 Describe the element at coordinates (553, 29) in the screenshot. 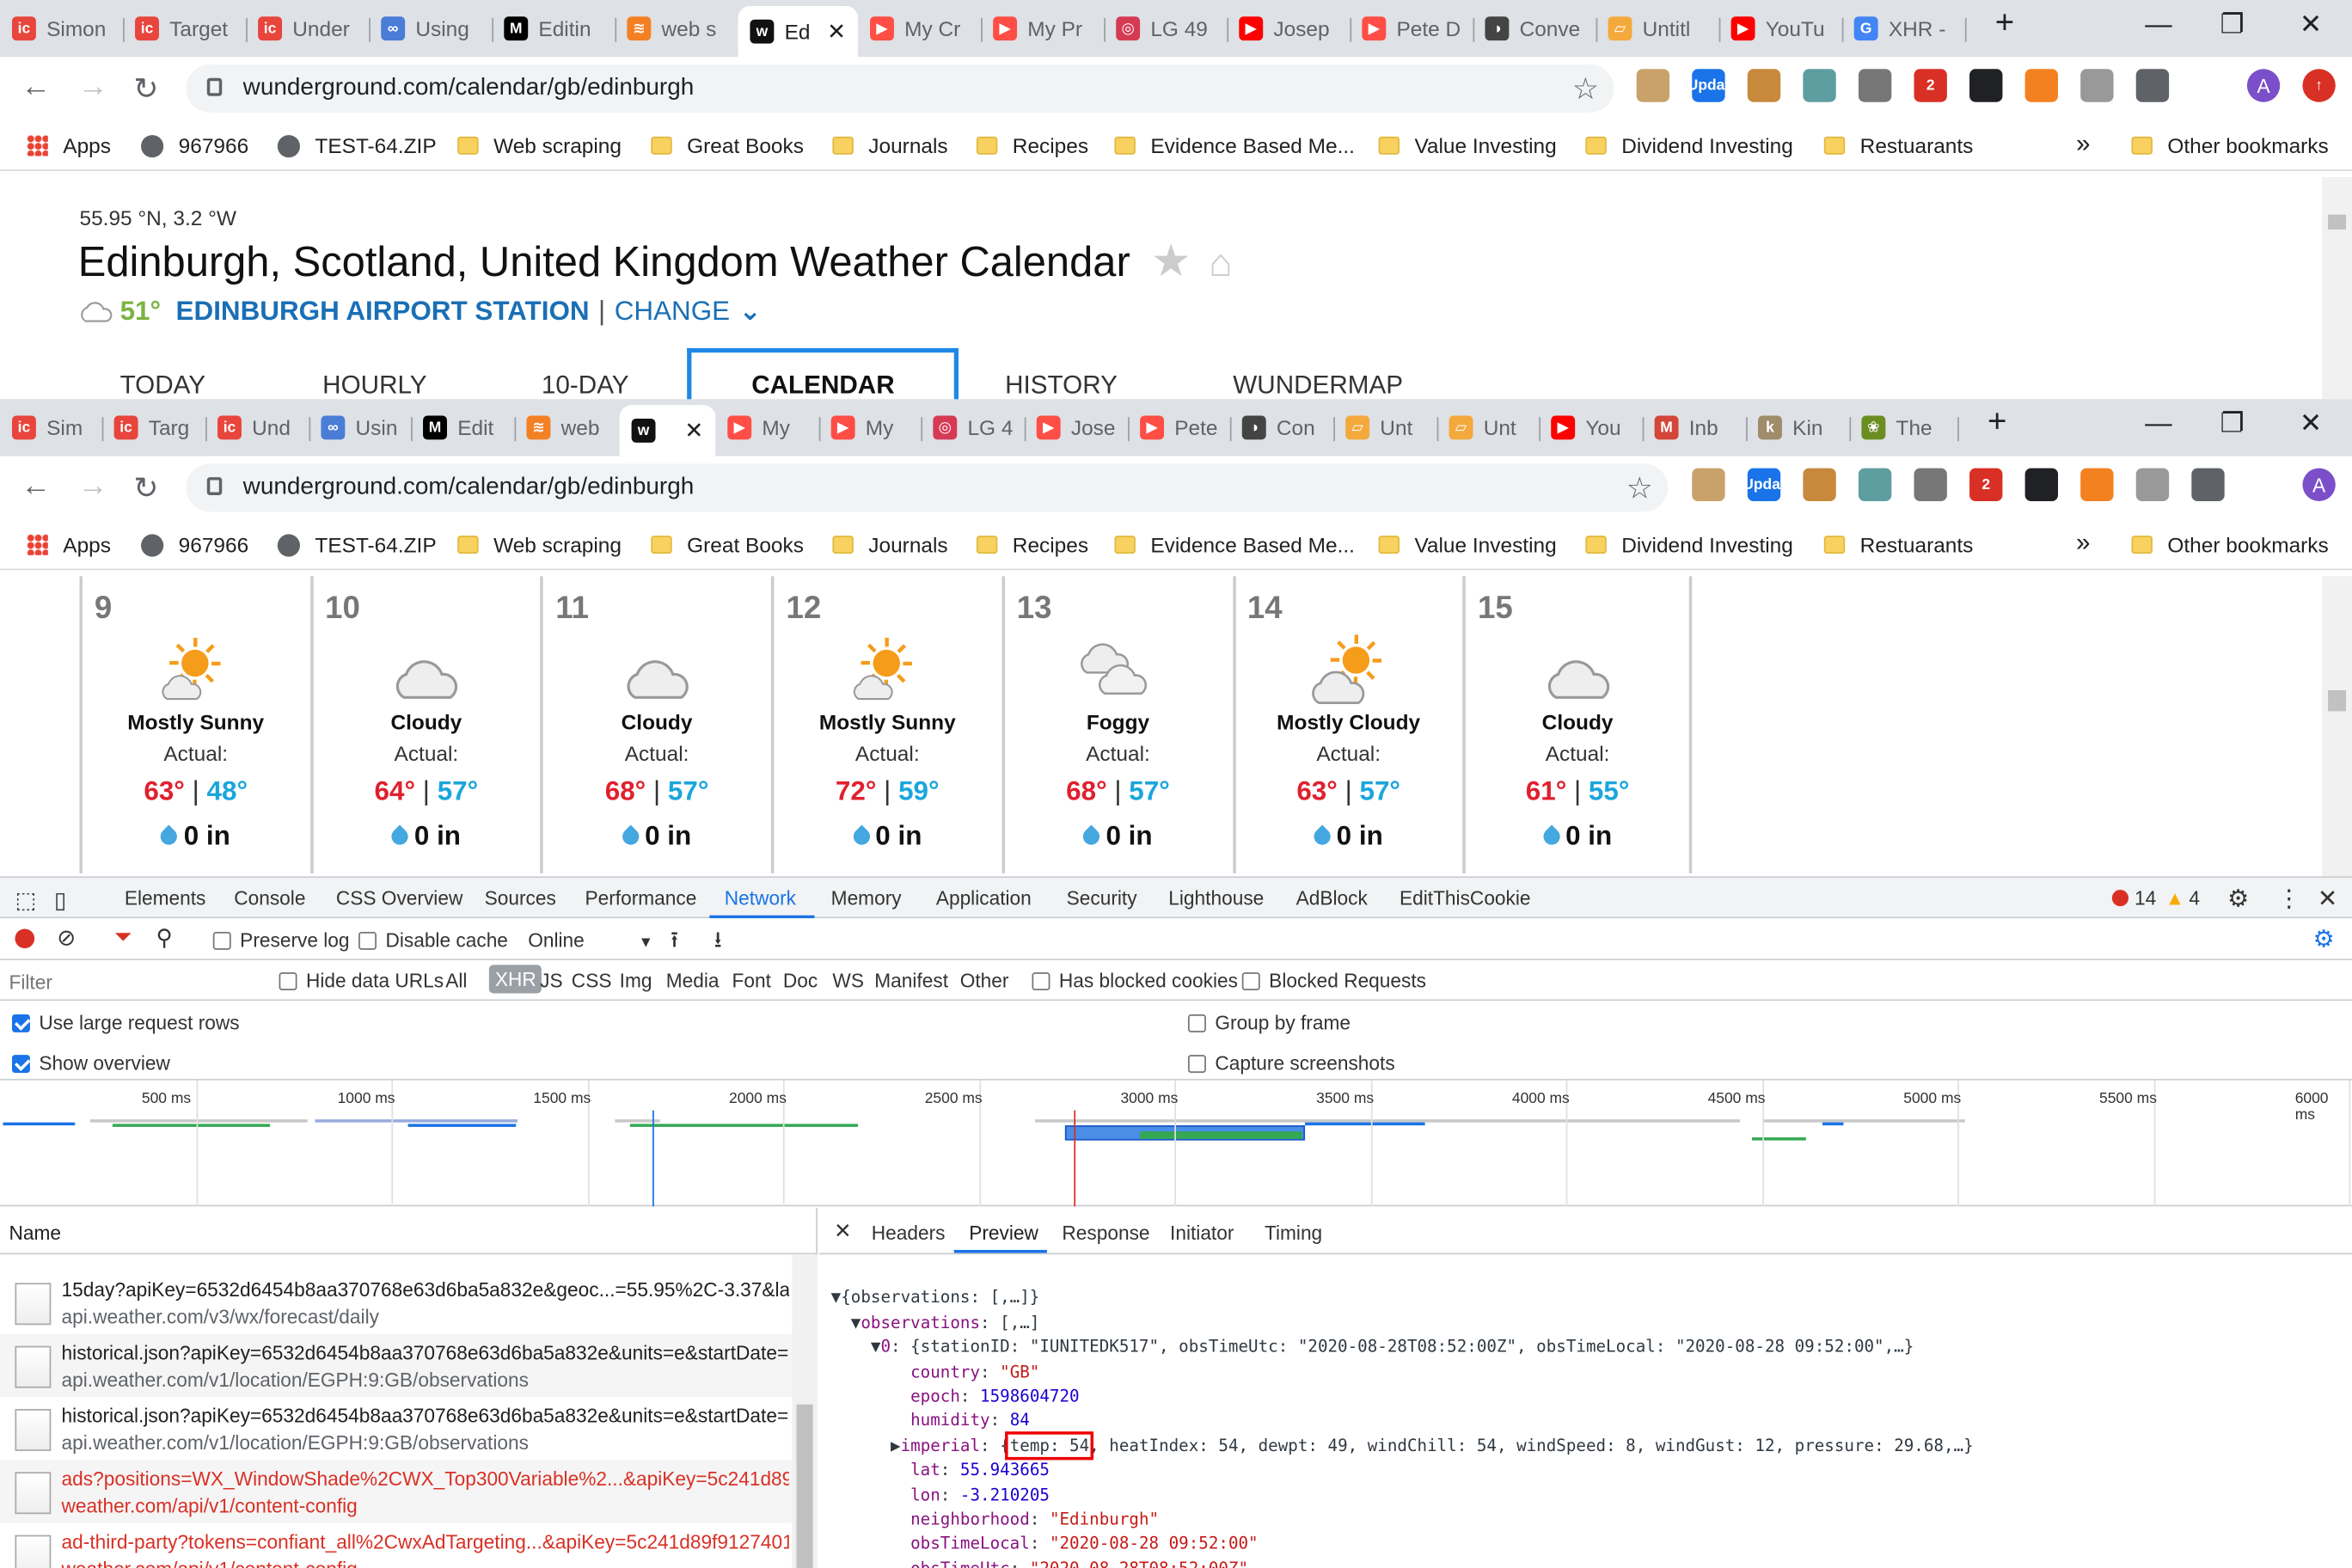

I see `browser-tab: M Editin` at that location.